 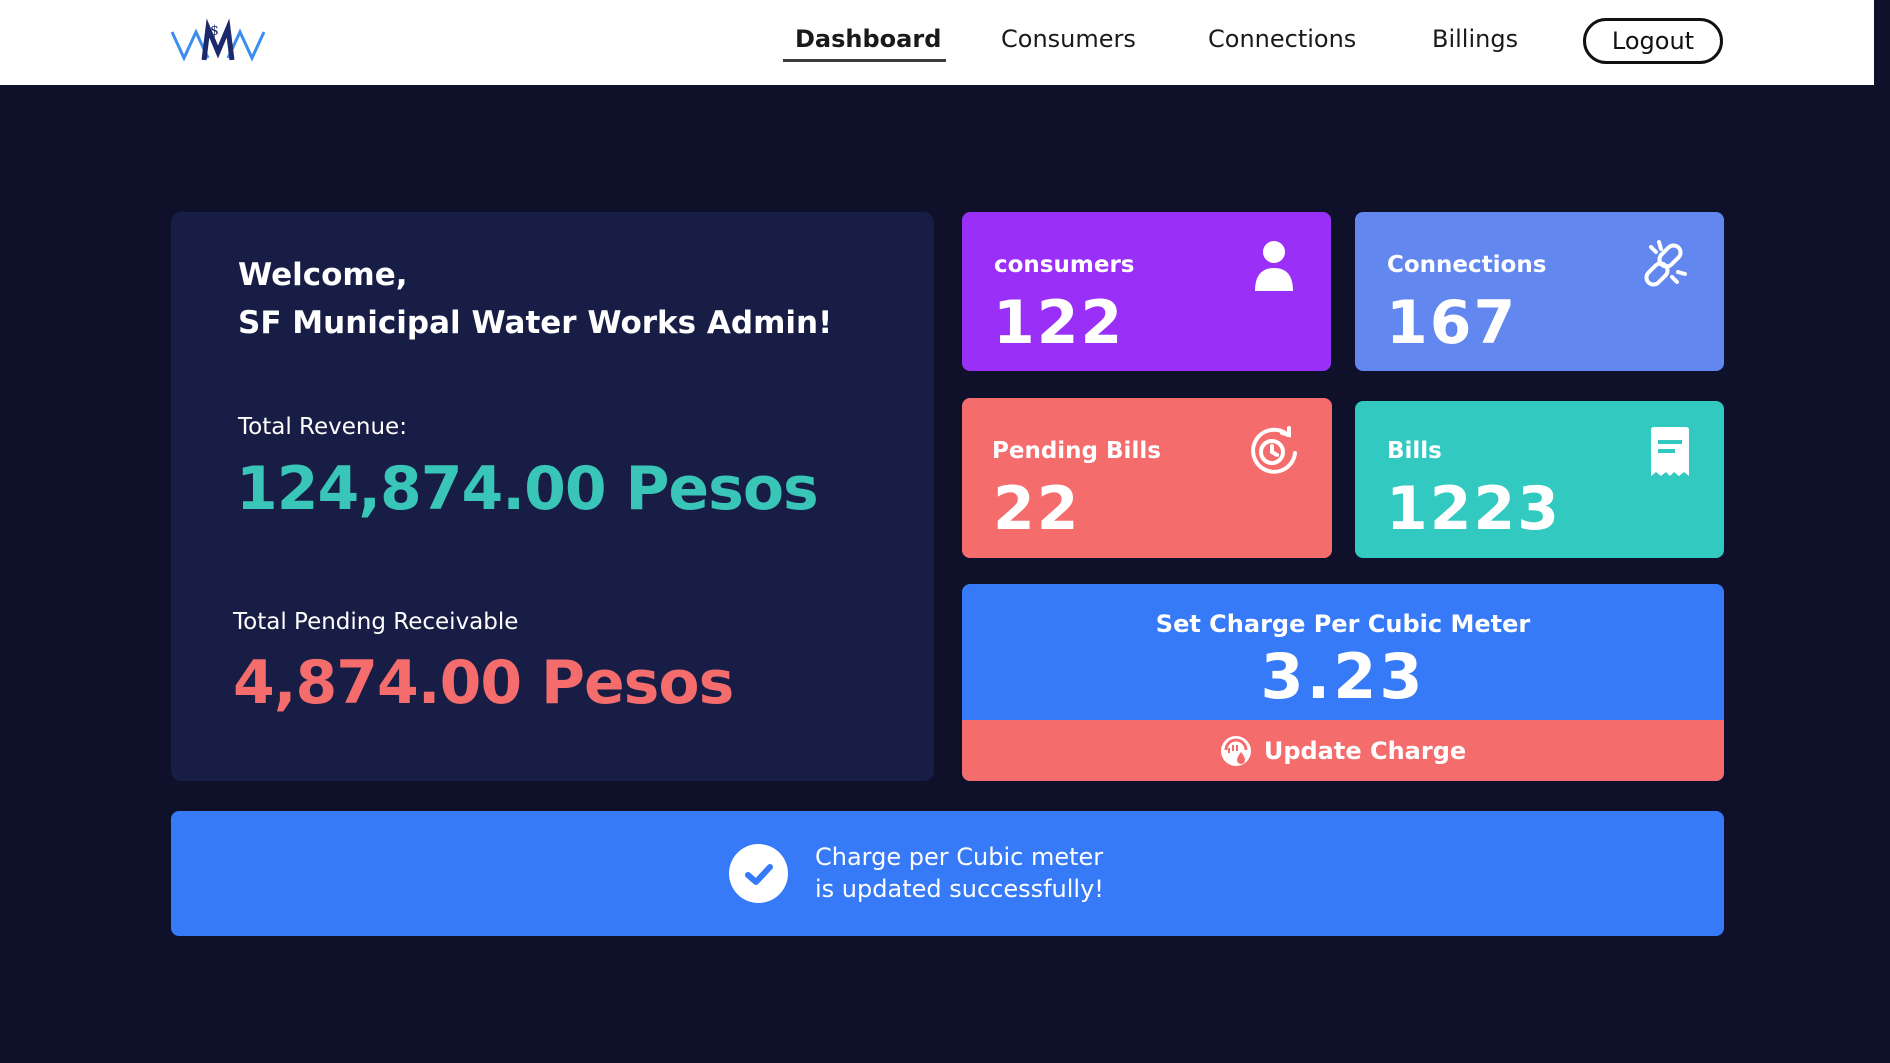 I want to click on clock-refresh-icon, so click(x=1274, y=450).